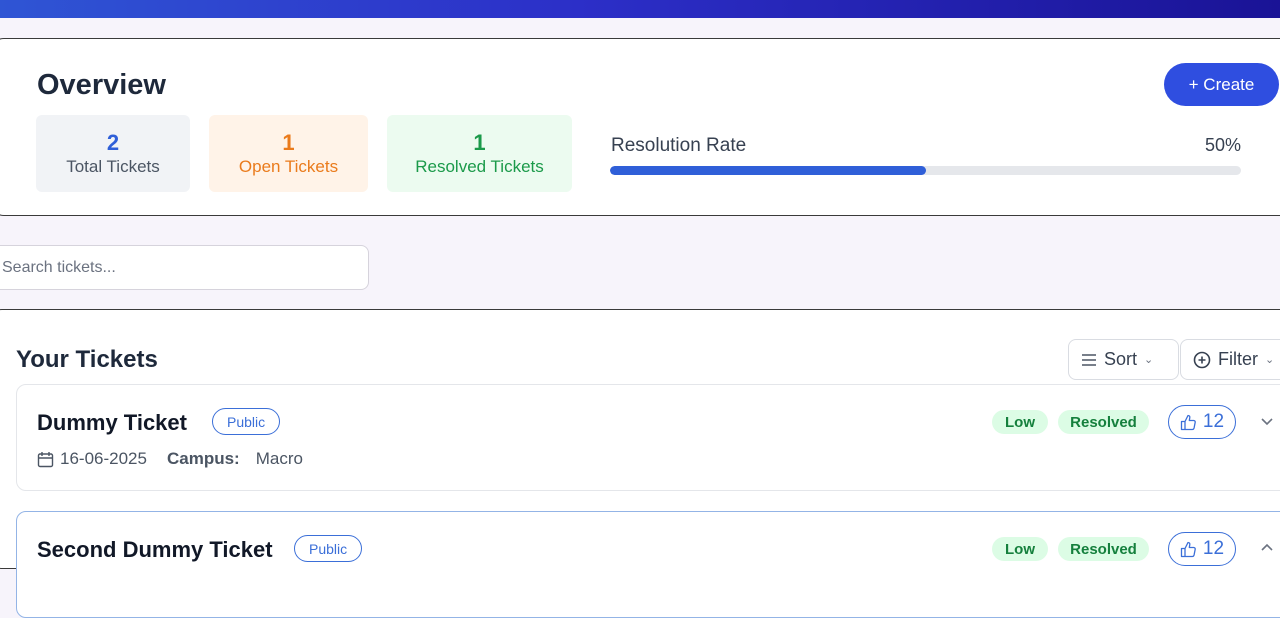 The height and width of the screenshot is (618, 1280). I want to click on stat-total-tickets: 2 Total Tickets, so click(113, 153).